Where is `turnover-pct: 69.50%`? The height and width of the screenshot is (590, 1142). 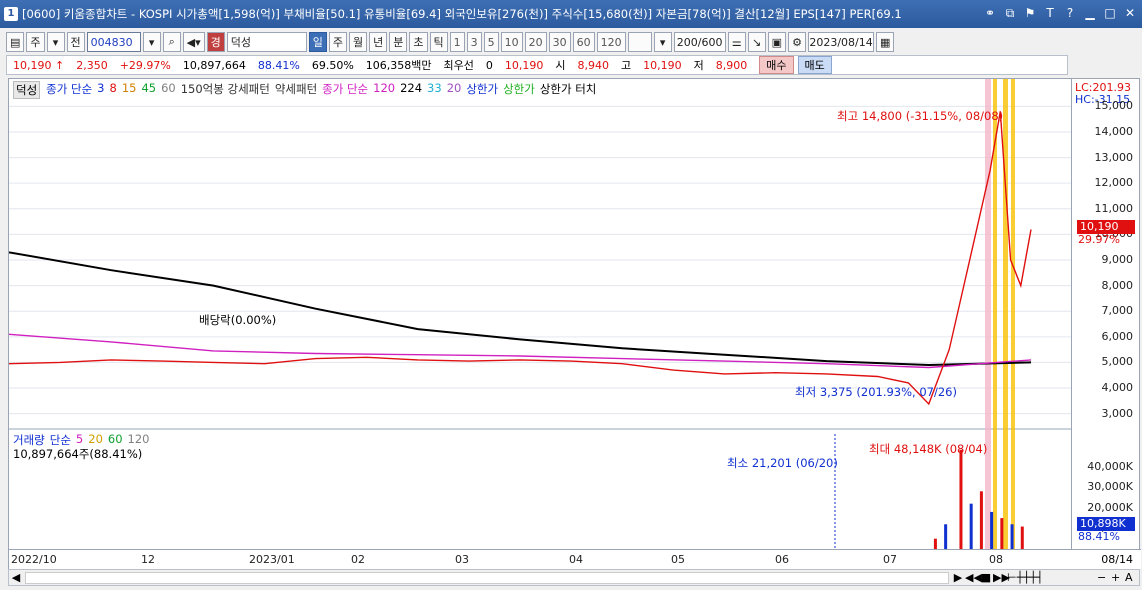 turnover-pct: 69.50% is located at coordinates (332, 65).